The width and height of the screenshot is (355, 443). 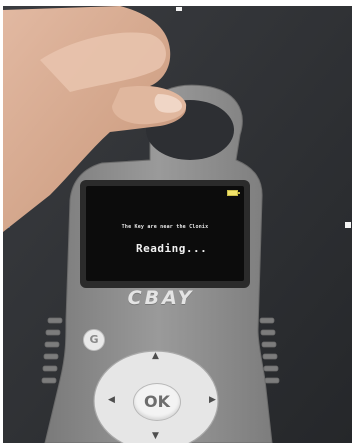 What do you see at coordinates (233, 193) in the screenshot?
I see `battery-icon` at bounding box center [233, 193].